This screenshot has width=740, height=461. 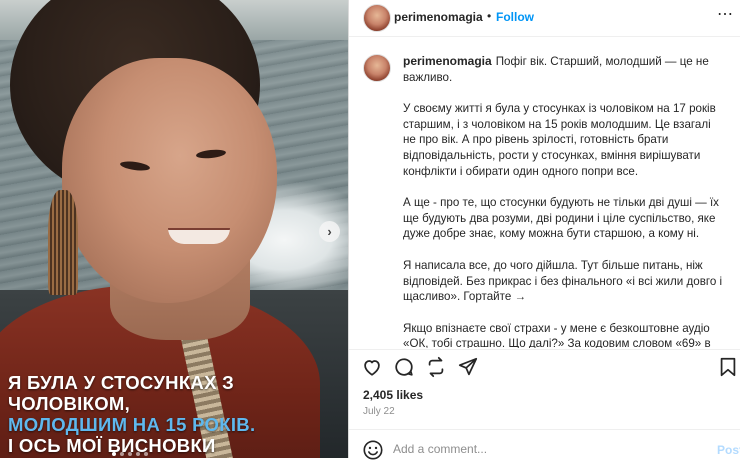 What do you see at coordinates (468, 367) in the screenshot?
I see `send-icon` at bounding box center [468, 367].